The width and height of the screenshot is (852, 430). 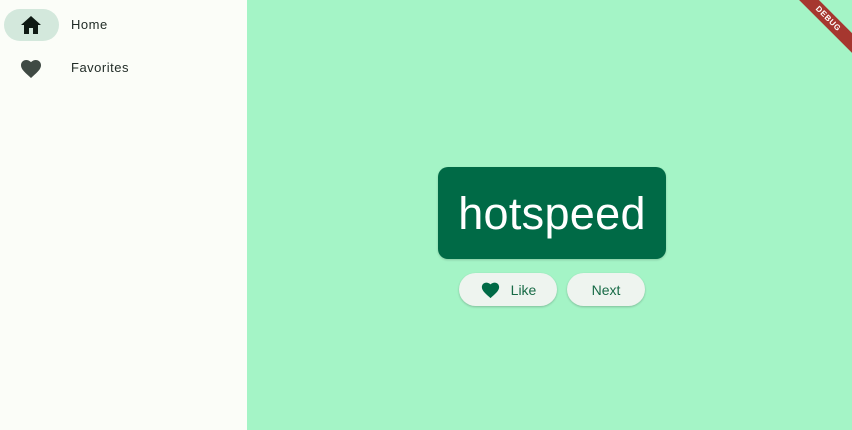 I want to click on nav-item-favorites: Favorites, so click(x=123, y=68).